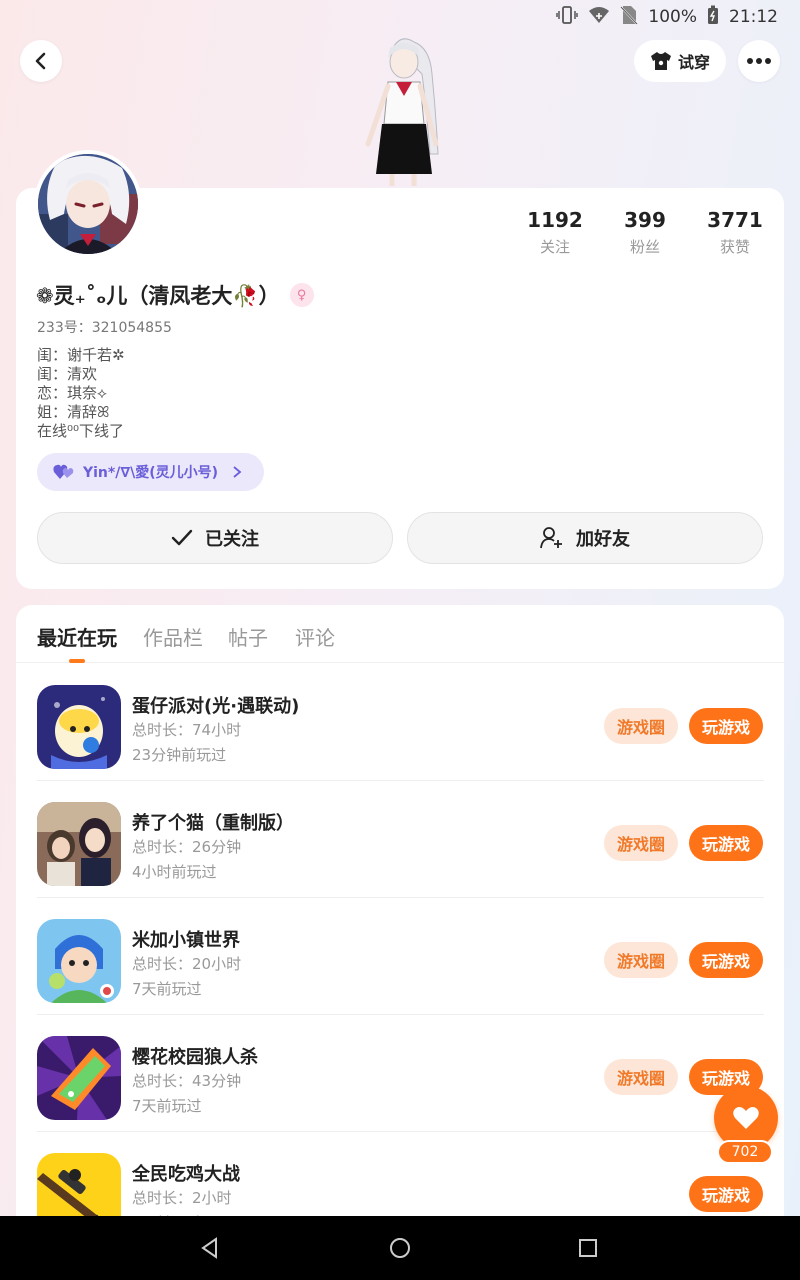  Describe the element at coordinates (400, 17) in the screenshot. I see `status-bar: 100% 21:12` at that location.